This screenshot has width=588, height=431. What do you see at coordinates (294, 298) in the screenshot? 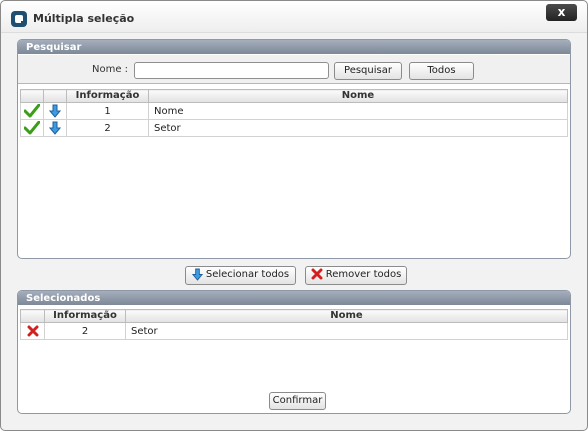
I see `selected-panel-title: Selecionados` at bounding box center [294, 298].